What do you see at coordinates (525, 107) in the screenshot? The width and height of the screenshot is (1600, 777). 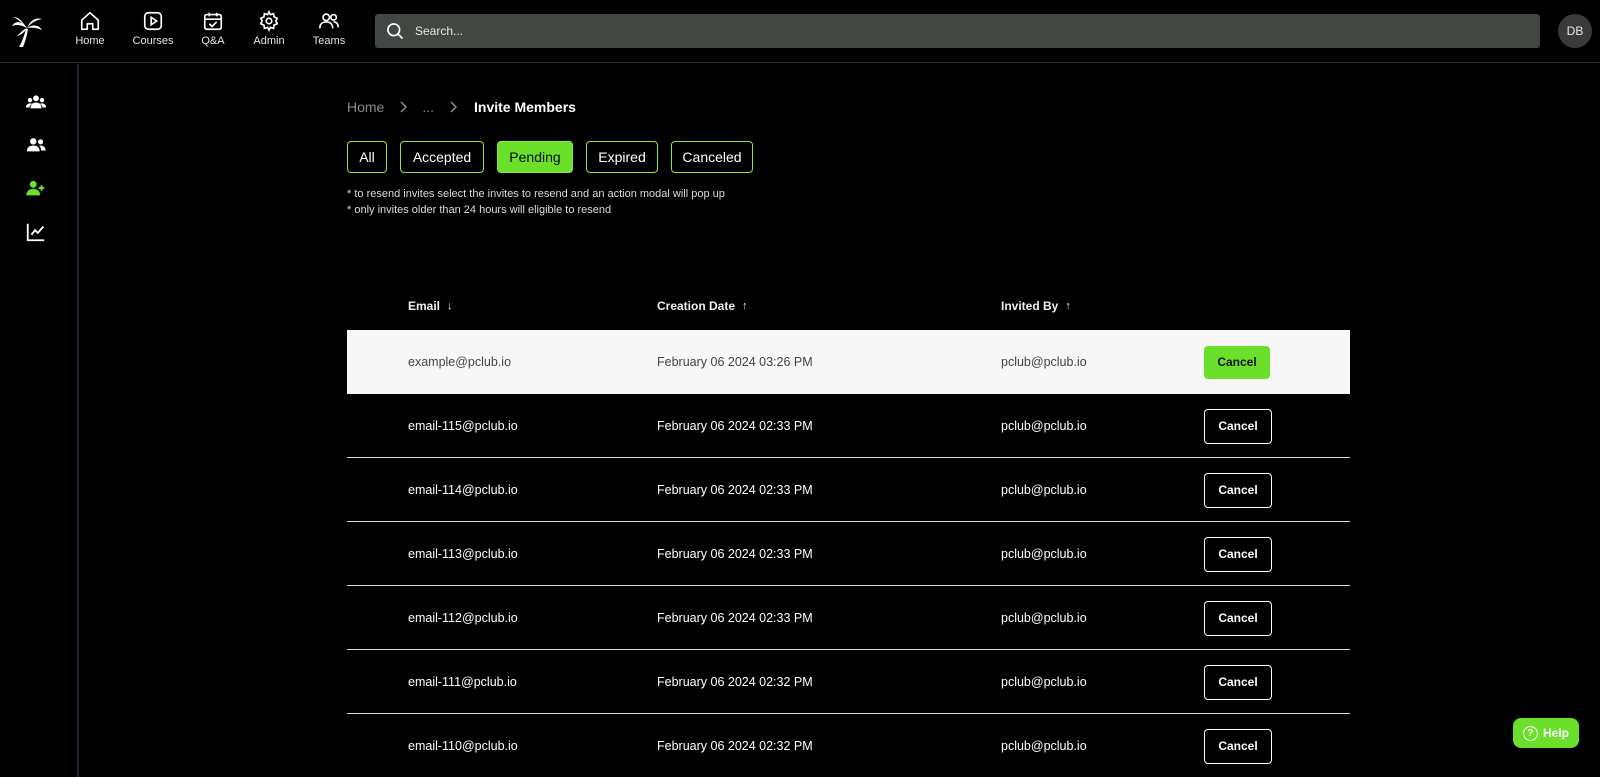 I see `page-title: Invite Members` at bounding box center [525, 107].